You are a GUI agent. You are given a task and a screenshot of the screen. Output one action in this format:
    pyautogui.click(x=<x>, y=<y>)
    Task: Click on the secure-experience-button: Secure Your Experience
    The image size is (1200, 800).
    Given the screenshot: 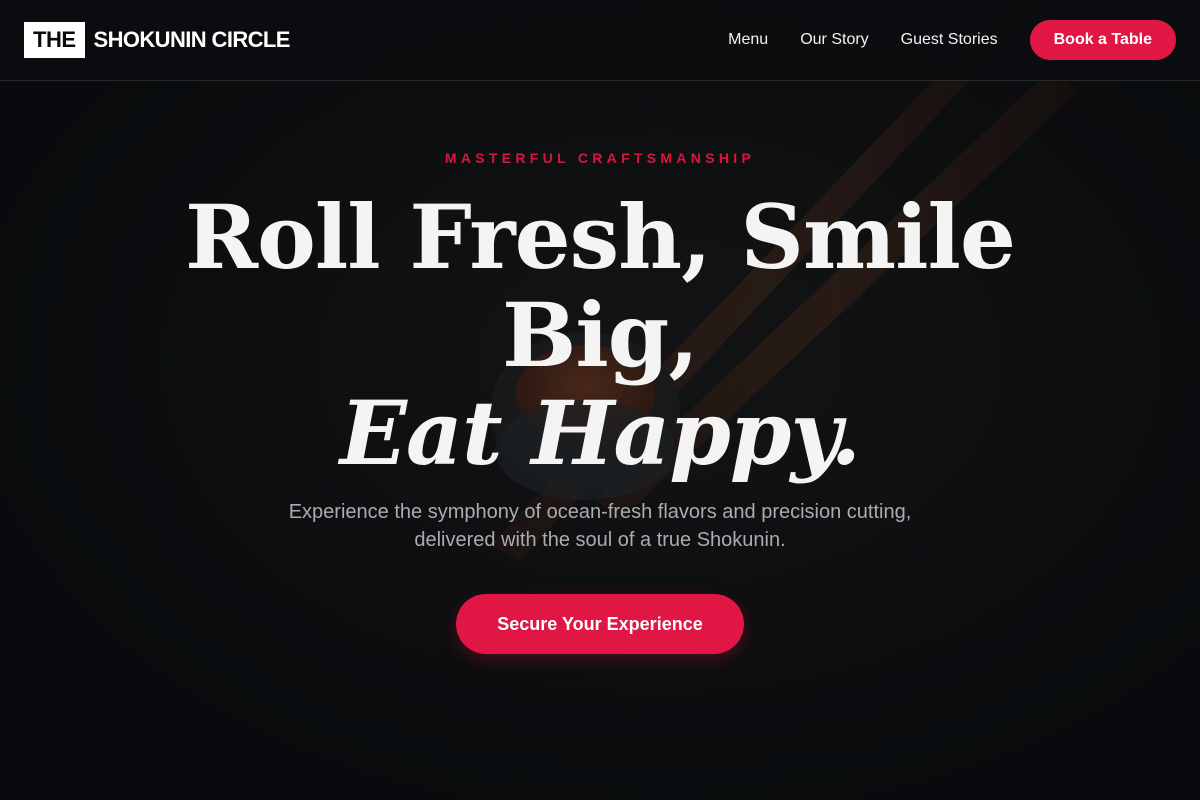 What is the action you would take?
    pyautogui.click(x=600, y=624)
    